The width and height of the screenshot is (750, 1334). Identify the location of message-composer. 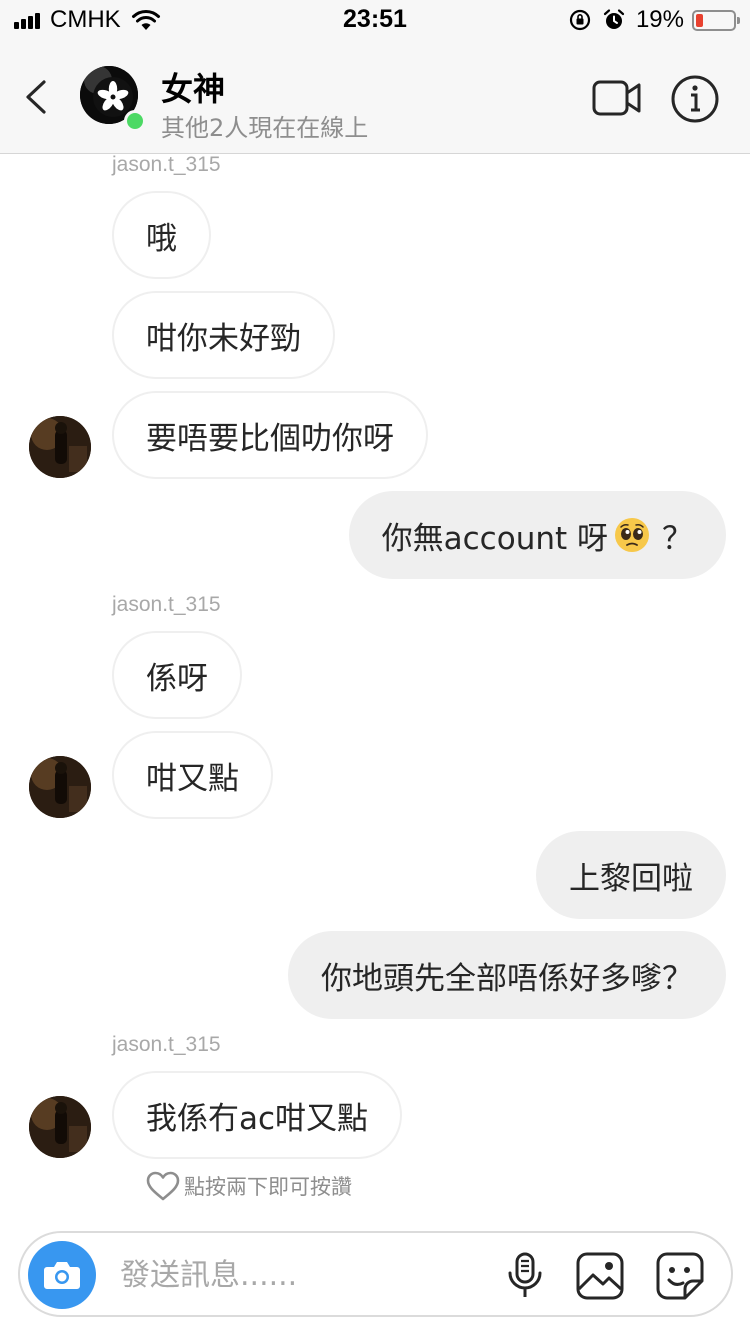
(375, 1274).